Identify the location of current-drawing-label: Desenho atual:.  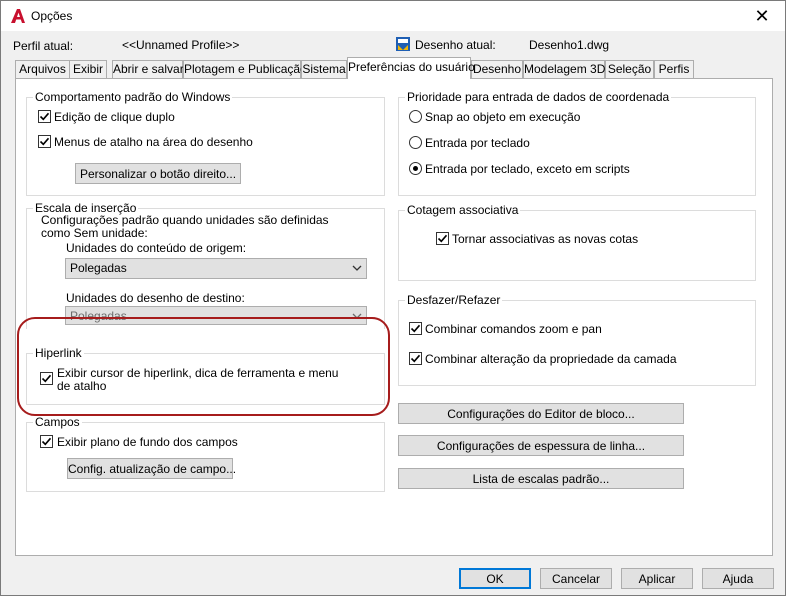
(455, 45).